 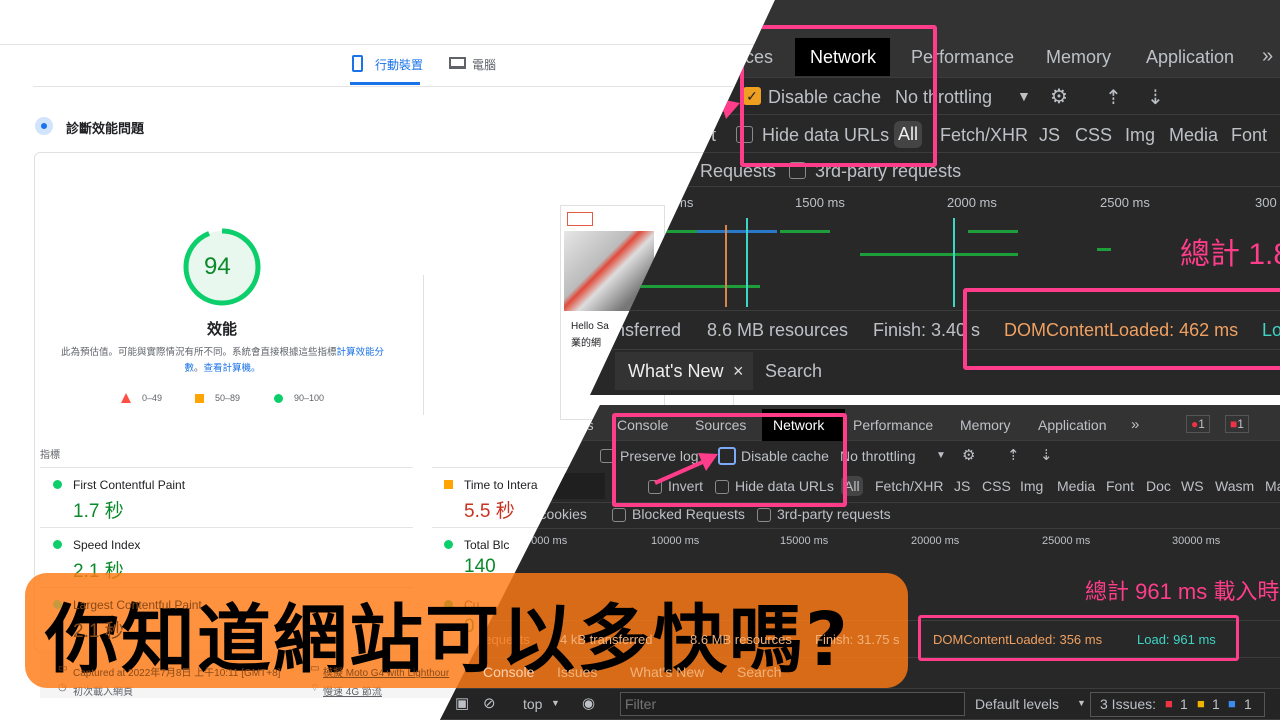 What do you see at coordinates (399, 64) in the screenshot?
I see `tab-mobile: 行動裝置` at bounding box center [399, 64].